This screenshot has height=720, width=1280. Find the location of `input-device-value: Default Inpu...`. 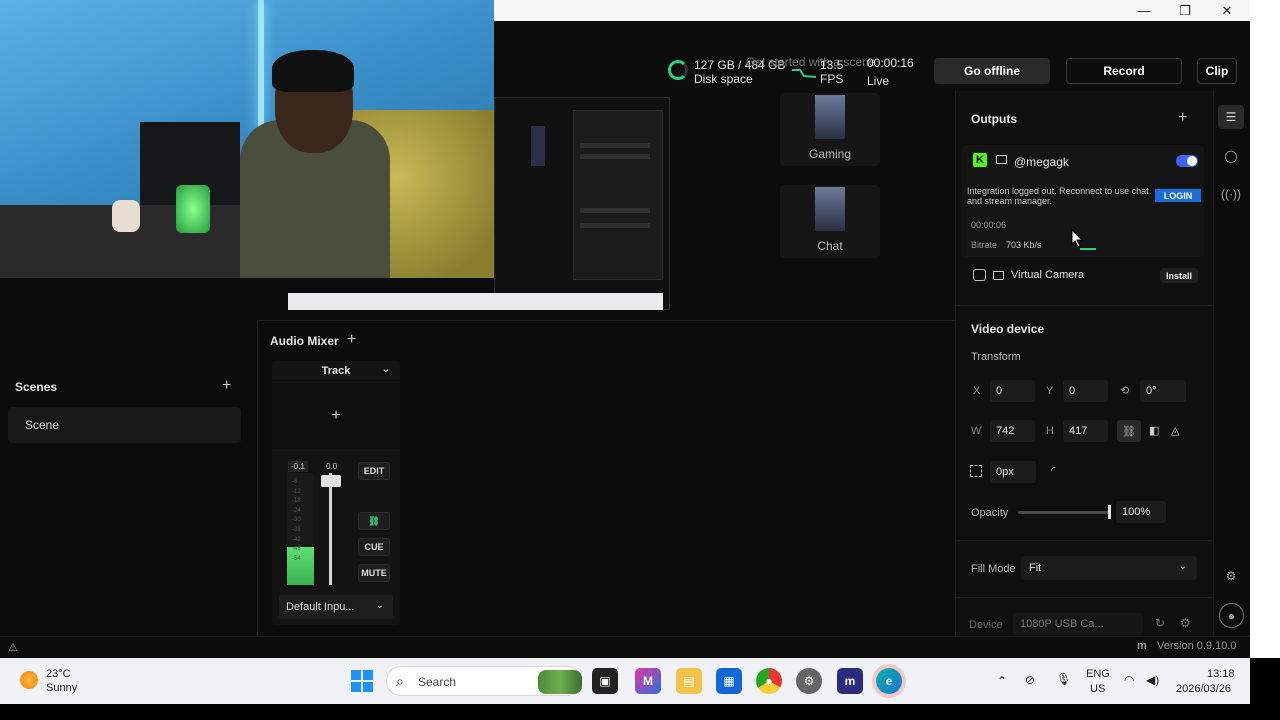

input-device-value: Default Inpu... is located at coordinates (320, 607).